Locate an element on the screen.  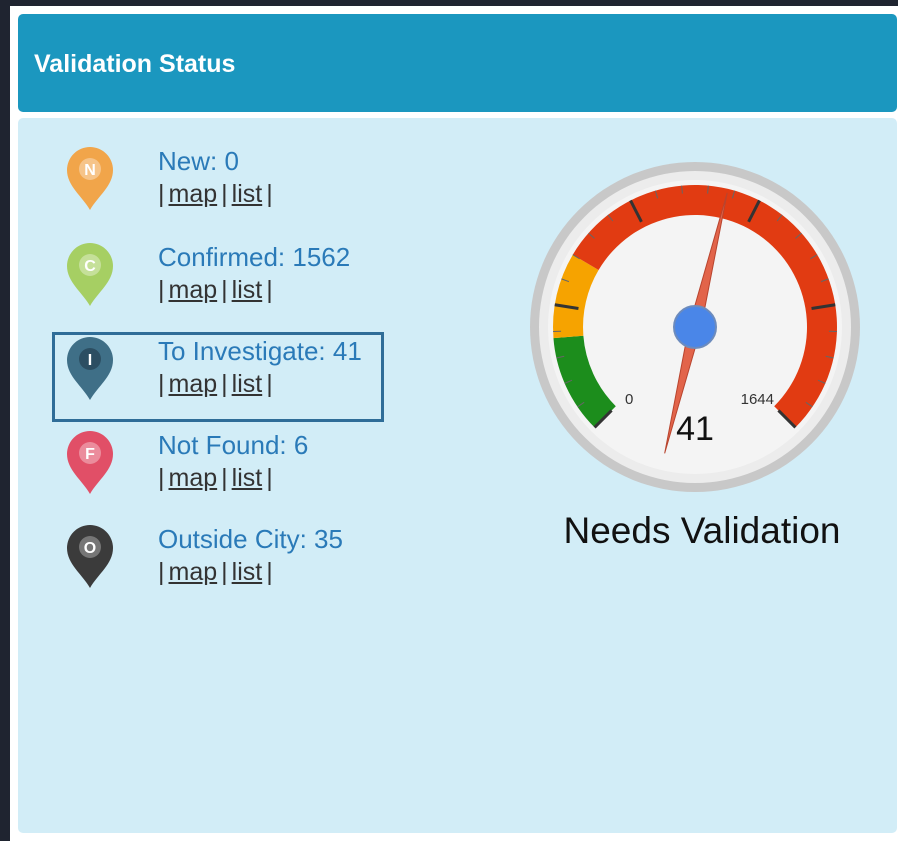
validation-gauge: 0 1644 41 is located at coordinates (695, 327).